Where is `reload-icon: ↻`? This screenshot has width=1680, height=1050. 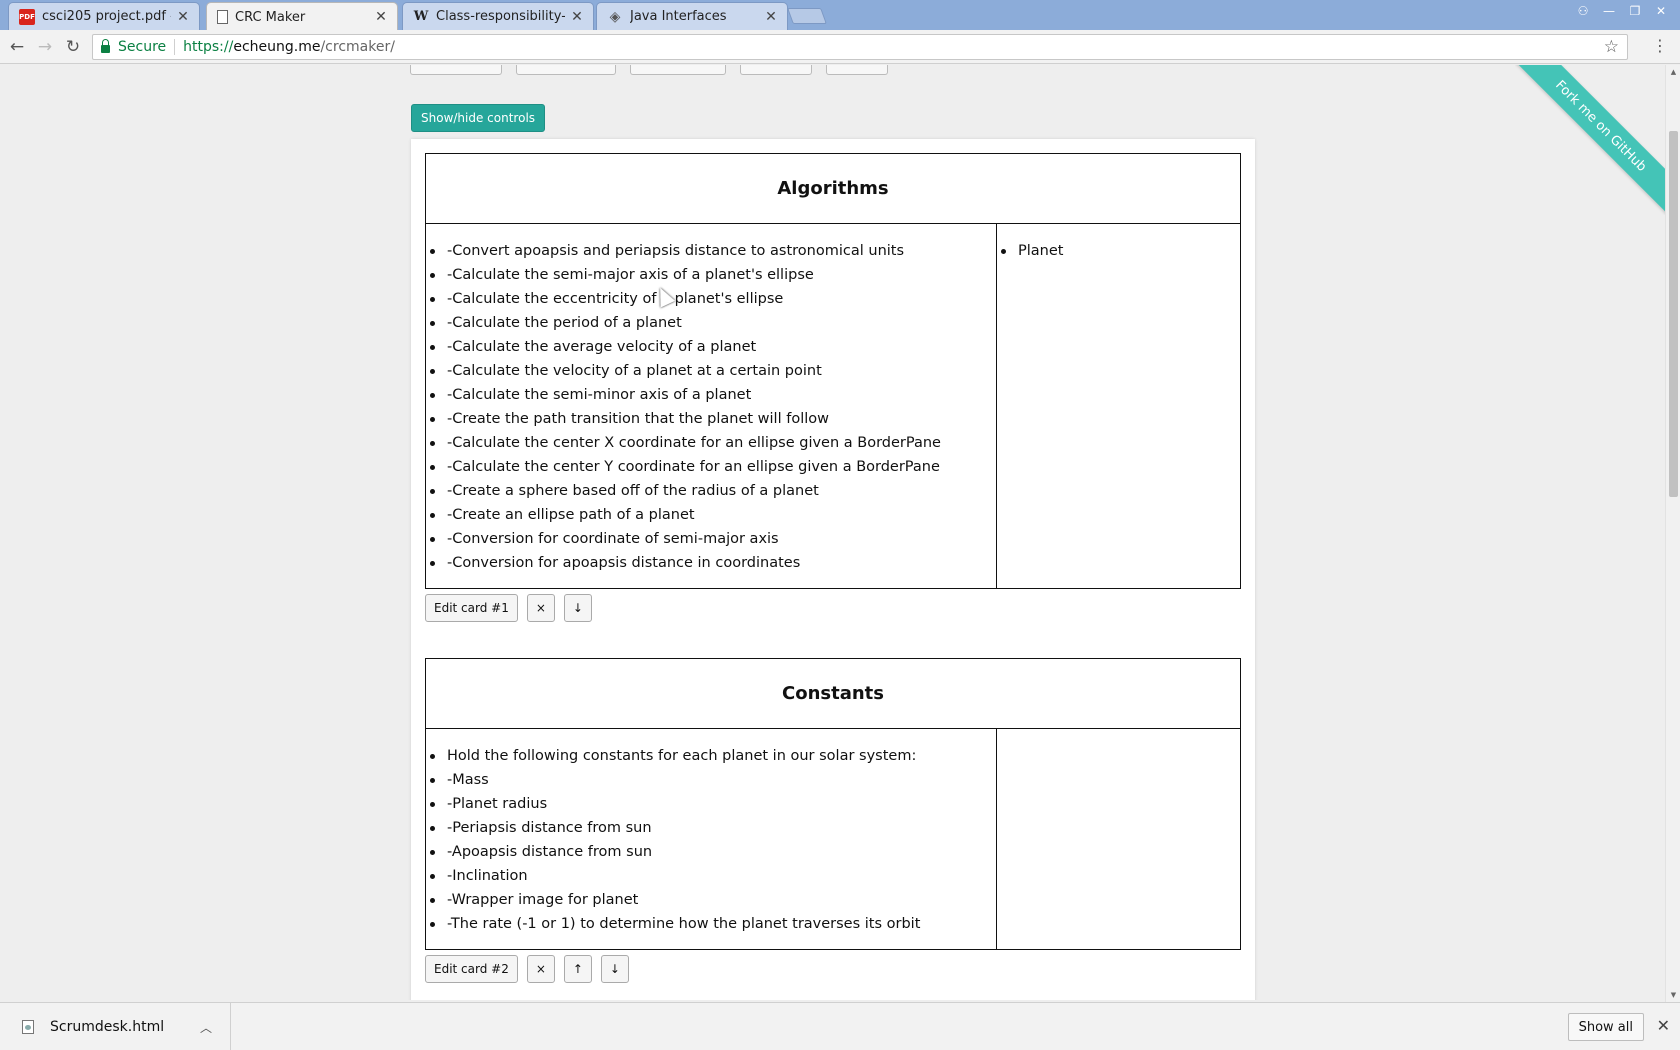 reload-icon: ↻ is located at coordinates (73, 47).